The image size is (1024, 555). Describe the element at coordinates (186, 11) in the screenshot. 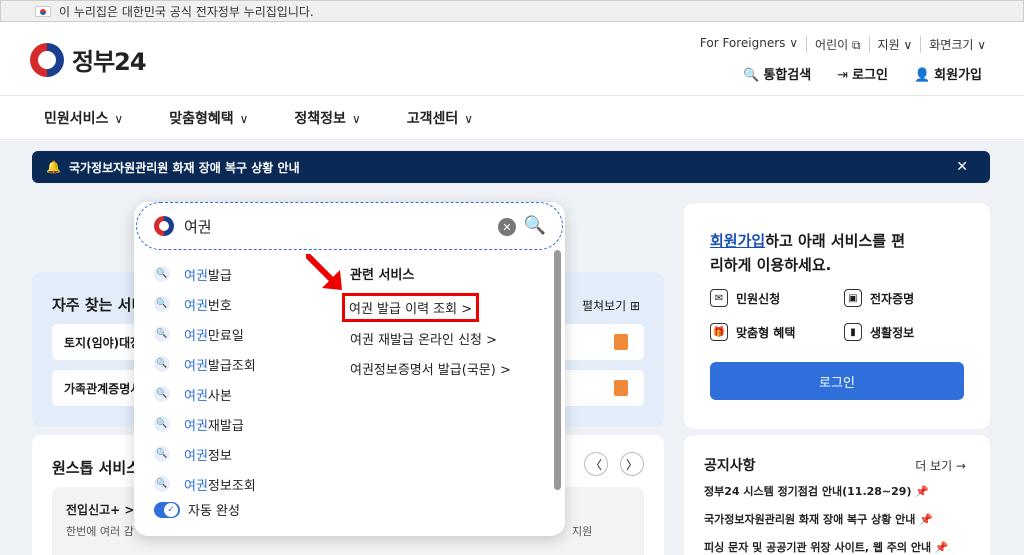

I see `official-banner-text: 이 누리집은 대한민국 공식 전자정부 누리집입니다.` at that location.